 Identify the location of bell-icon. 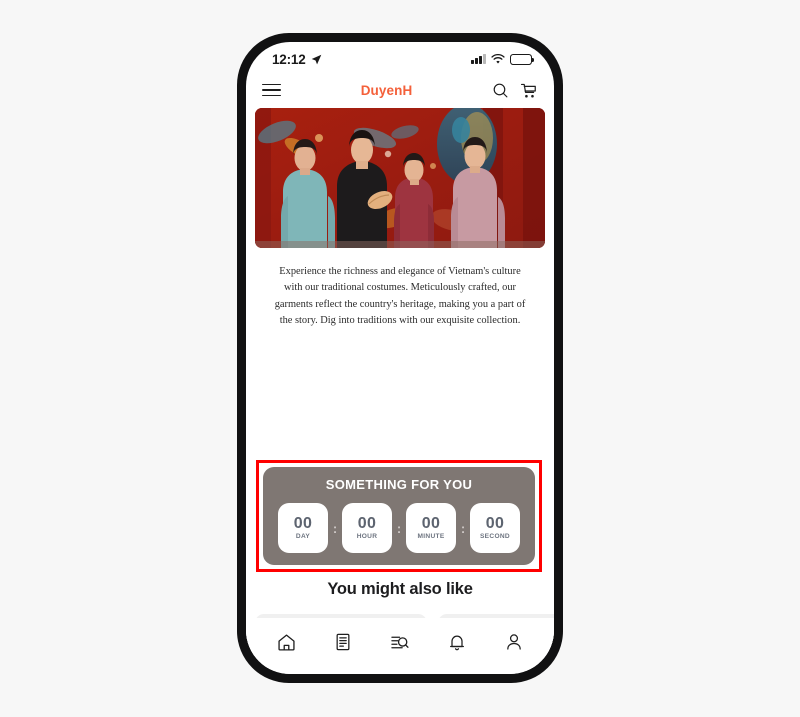
(456, 643).